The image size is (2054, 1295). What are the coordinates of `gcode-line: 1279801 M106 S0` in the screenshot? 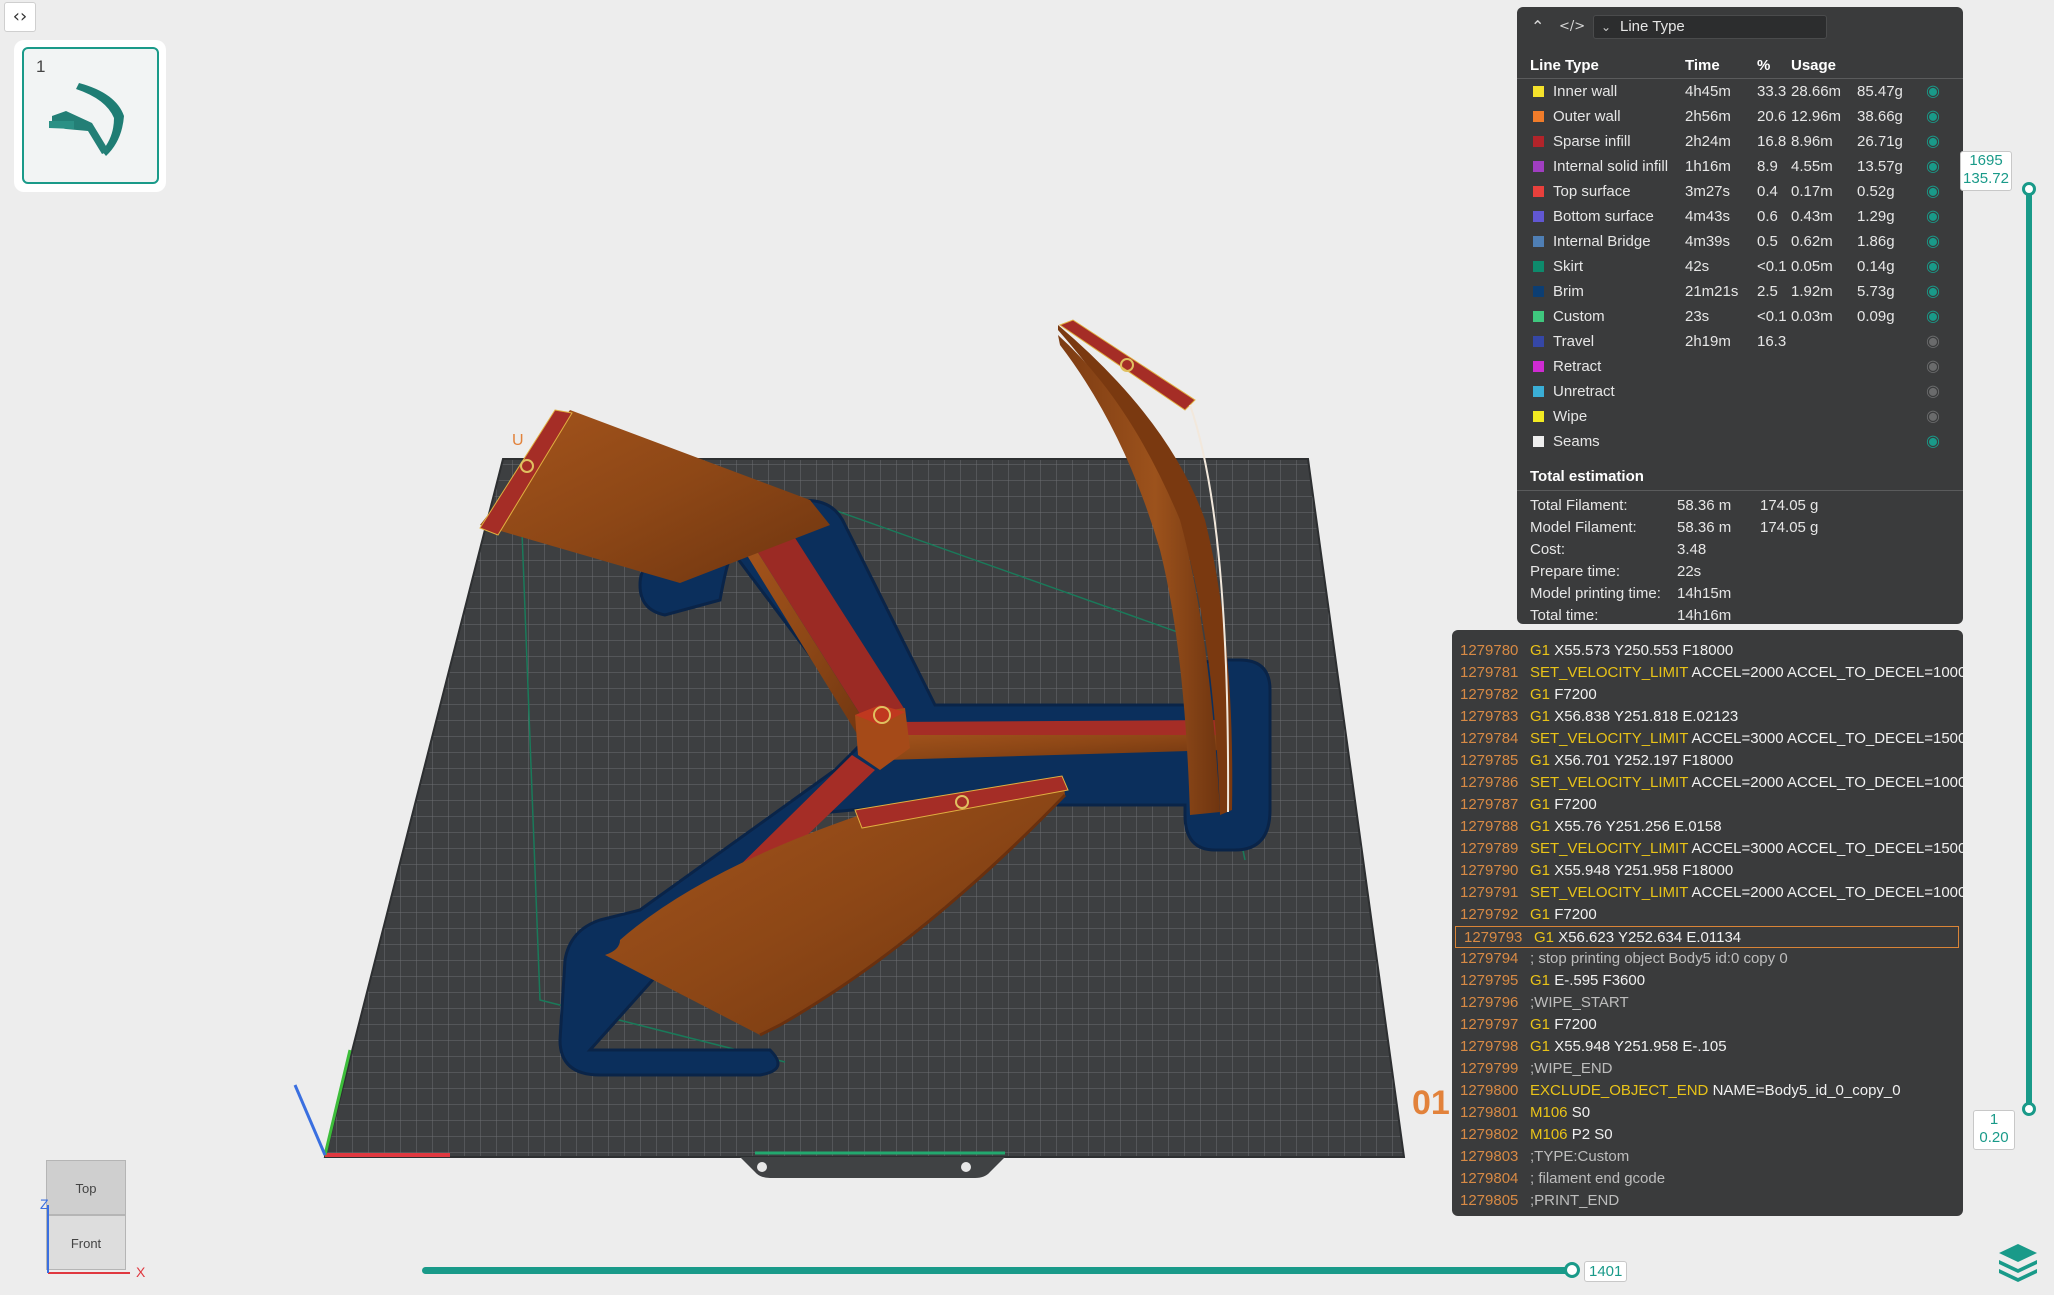 It's located at (1707, 1113).